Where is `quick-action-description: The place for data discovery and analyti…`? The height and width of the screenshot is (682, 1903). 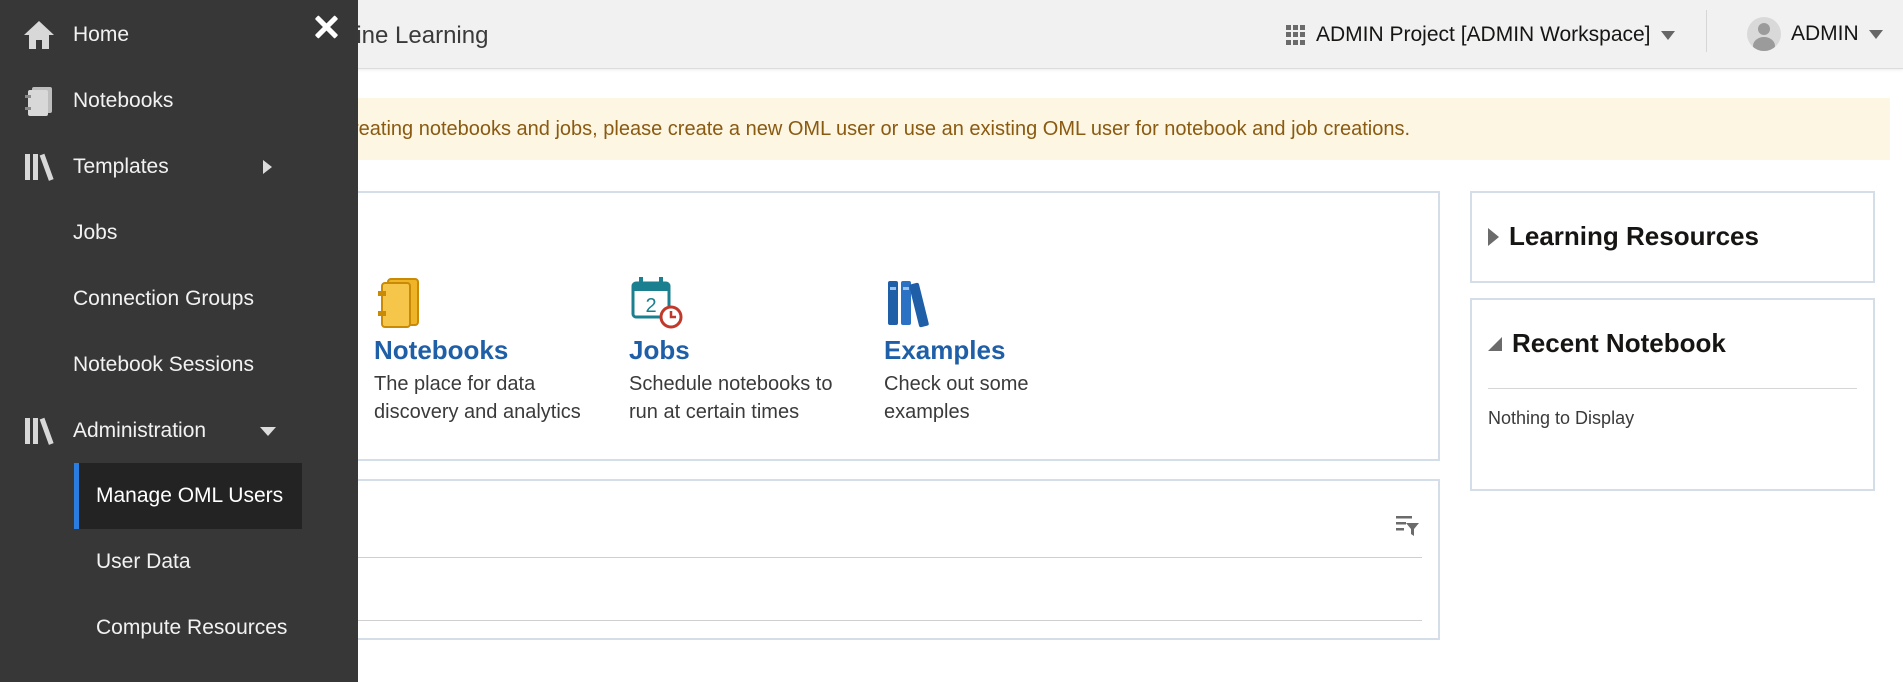
quick-action-description: The place for data discovery and analyti… is located at coordinates (489, 398).